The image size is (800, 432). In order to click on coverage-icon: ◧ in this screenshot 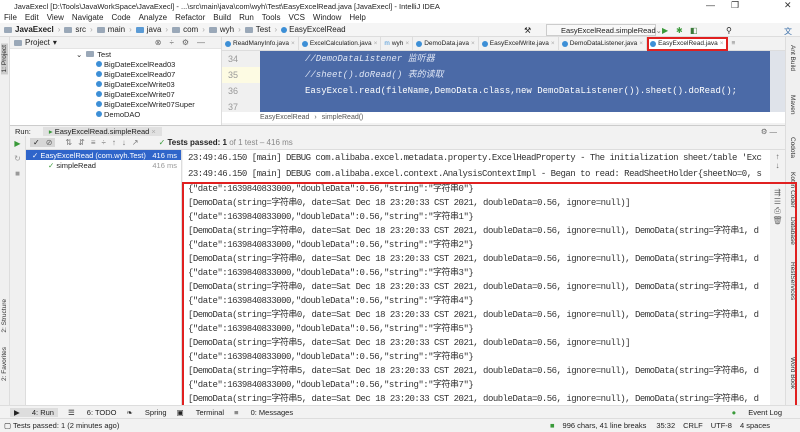, I will do `click(694, 30)`.